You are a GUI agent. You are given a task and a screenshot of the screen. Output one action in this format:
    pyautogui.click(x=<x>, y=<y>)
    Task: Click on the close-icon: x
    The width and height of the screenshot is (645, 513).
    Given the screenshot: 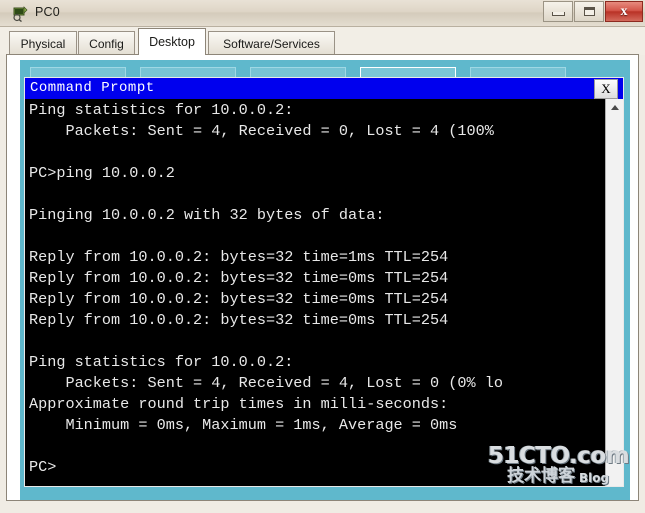 What is the action you would take?
    pyautogui.click(x=624, y=11)
    